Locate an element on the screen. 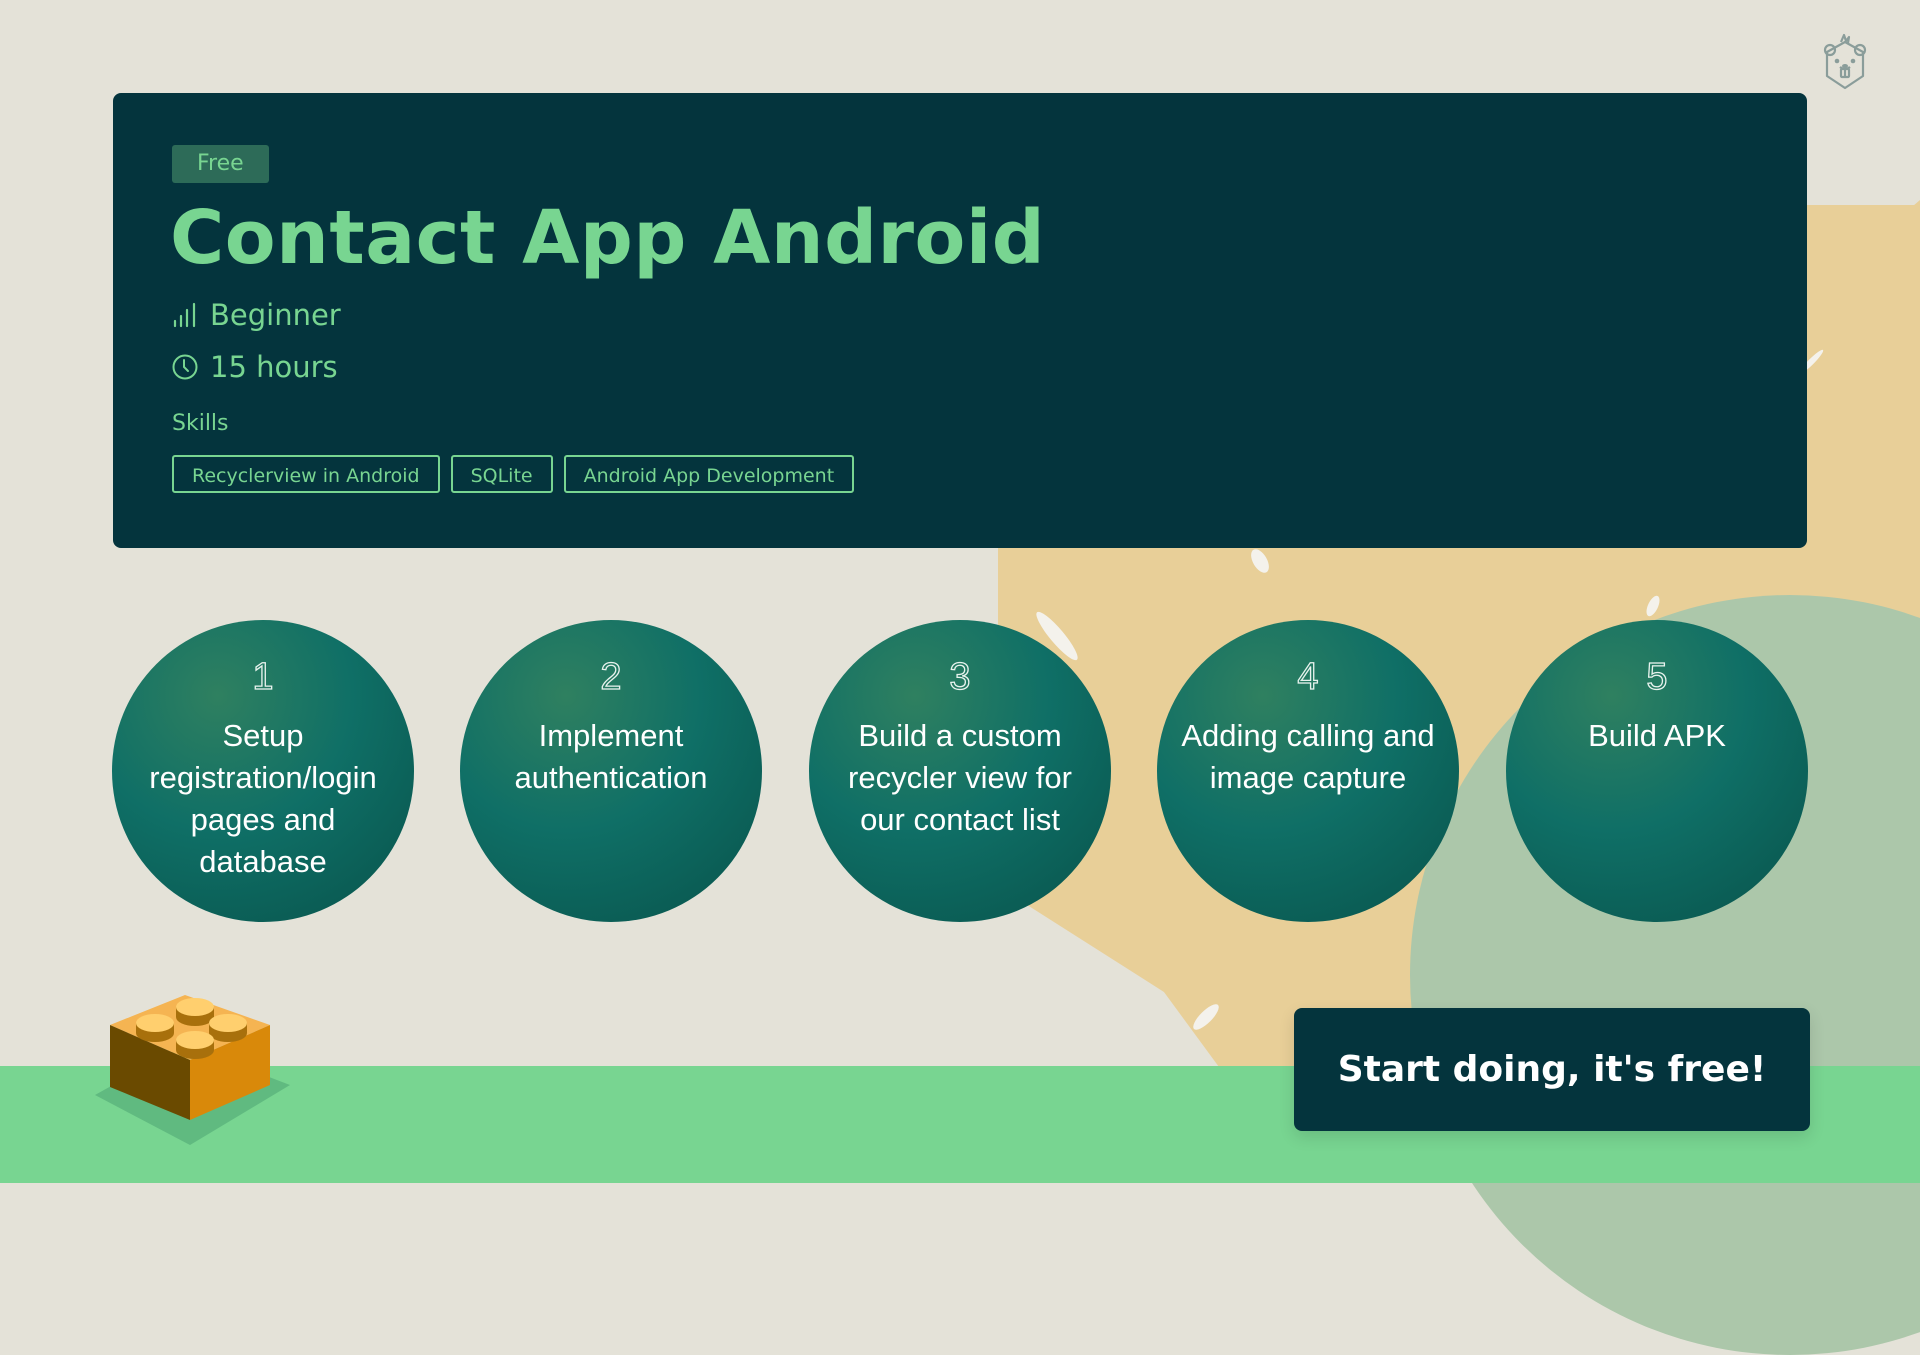  course-level: Beginner is located at coordinates (256, 315).